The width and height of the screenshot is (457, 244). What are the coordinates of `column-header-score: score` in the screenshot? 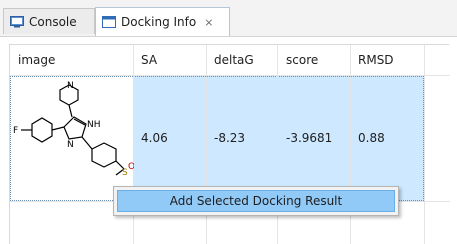 It's located at (302, 60).